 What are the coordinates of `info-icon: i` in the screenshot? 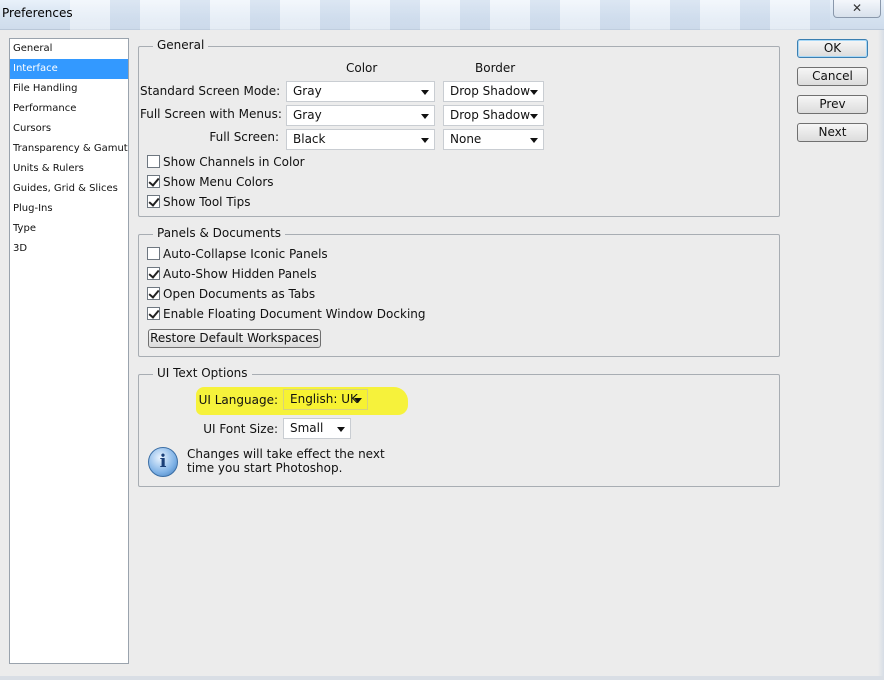 It's located at (163, 462).